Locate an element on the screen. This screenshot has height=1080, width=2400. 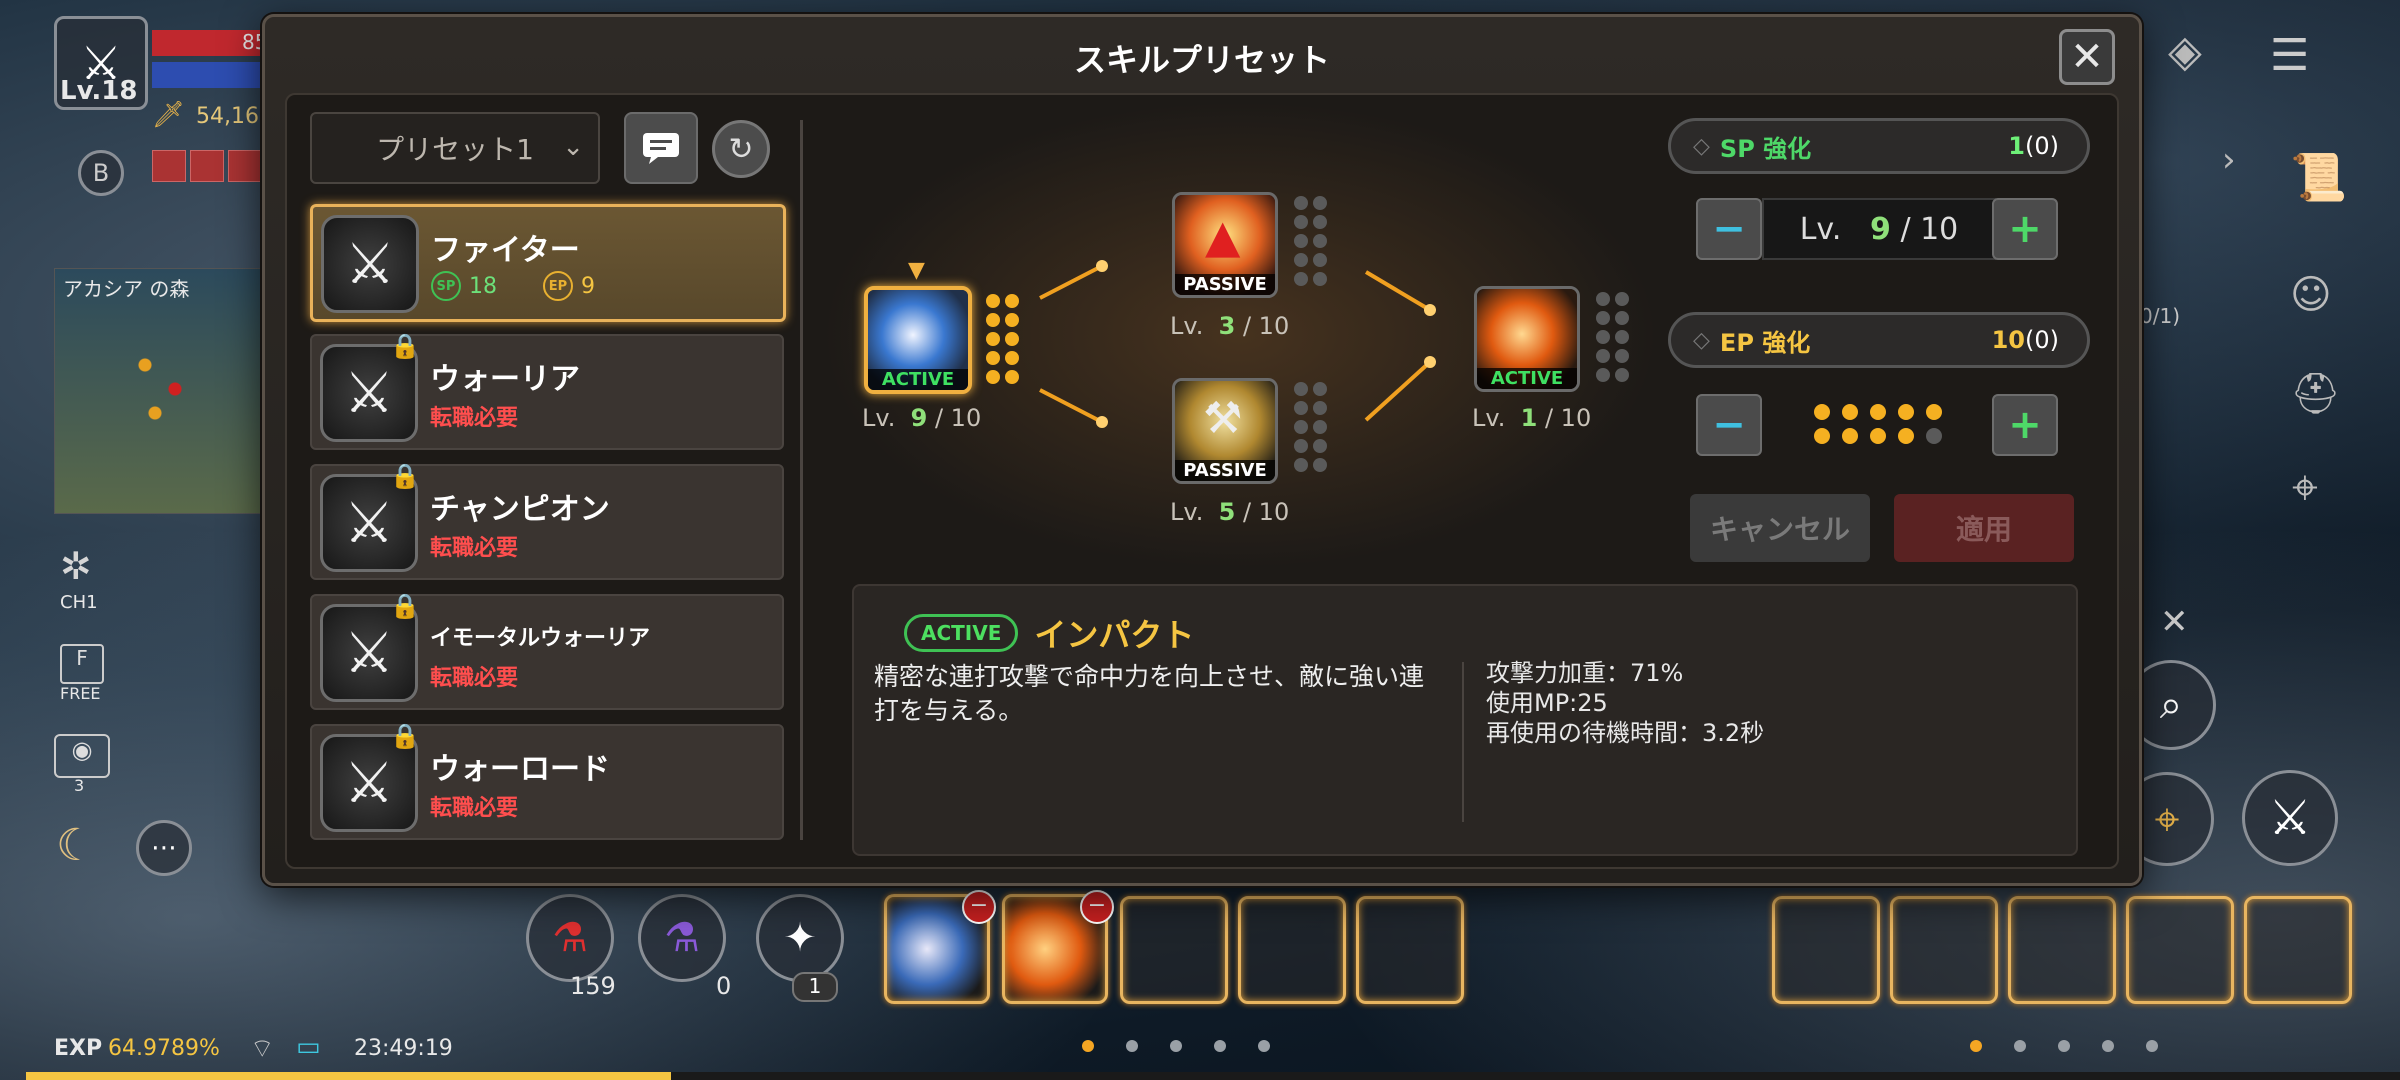
helmet-icon: ⛑ is located at coordinates (2315, 393).